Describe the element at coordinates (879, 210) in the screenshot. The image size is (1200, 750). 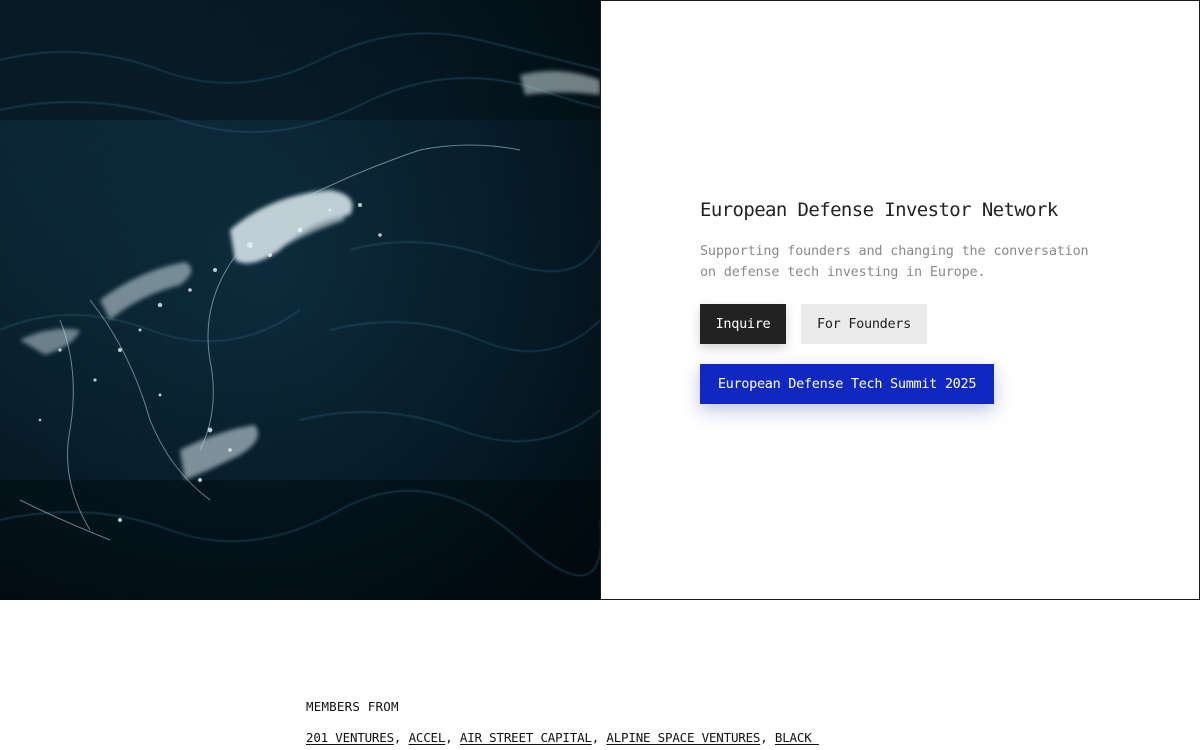
I see `page-title: European Defense Investor Network` at that location.